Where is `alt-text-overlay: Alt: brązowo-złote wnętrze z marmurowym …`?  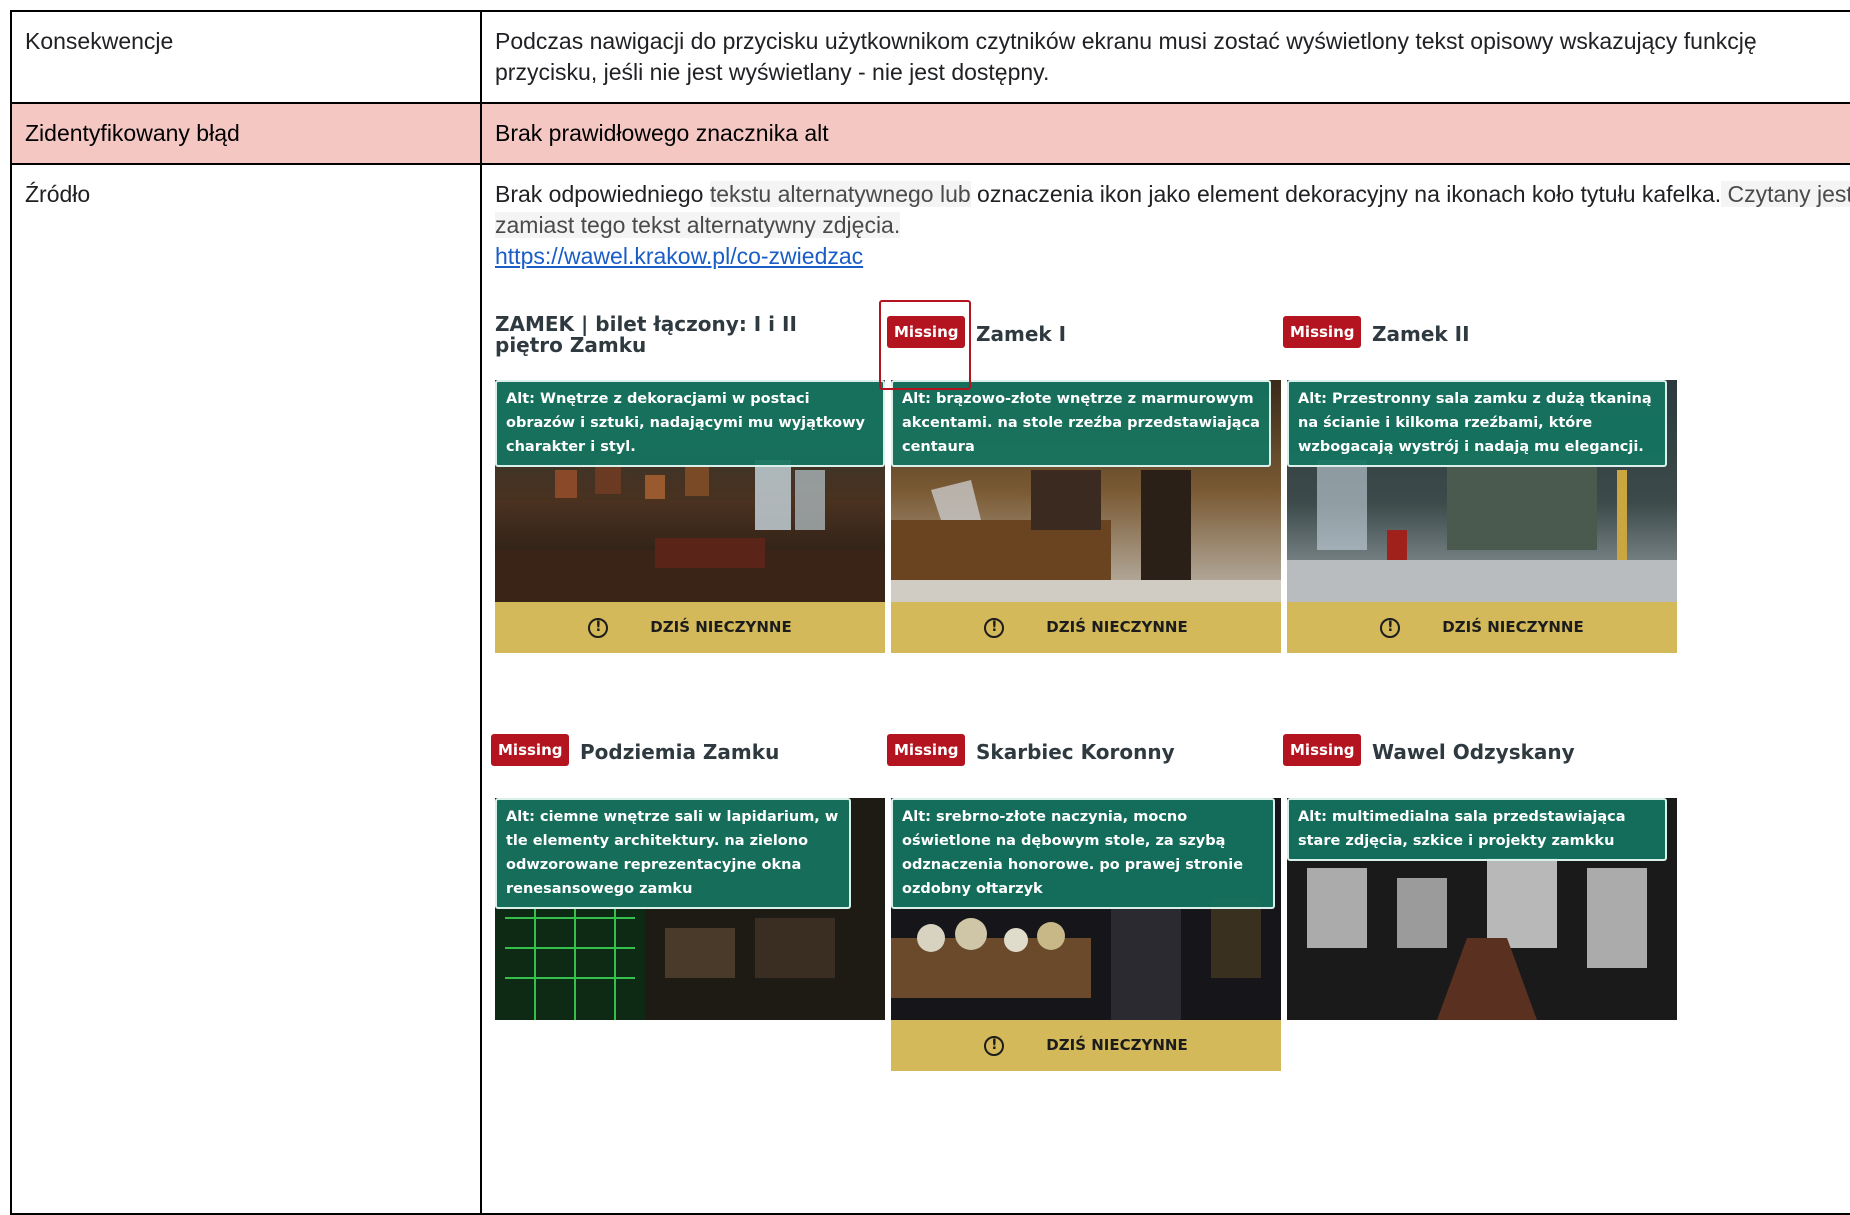
alt-text-overlay: Alt: brązowo-złote wnętrze z marmurowym … is located at coordinates (1081, 423).